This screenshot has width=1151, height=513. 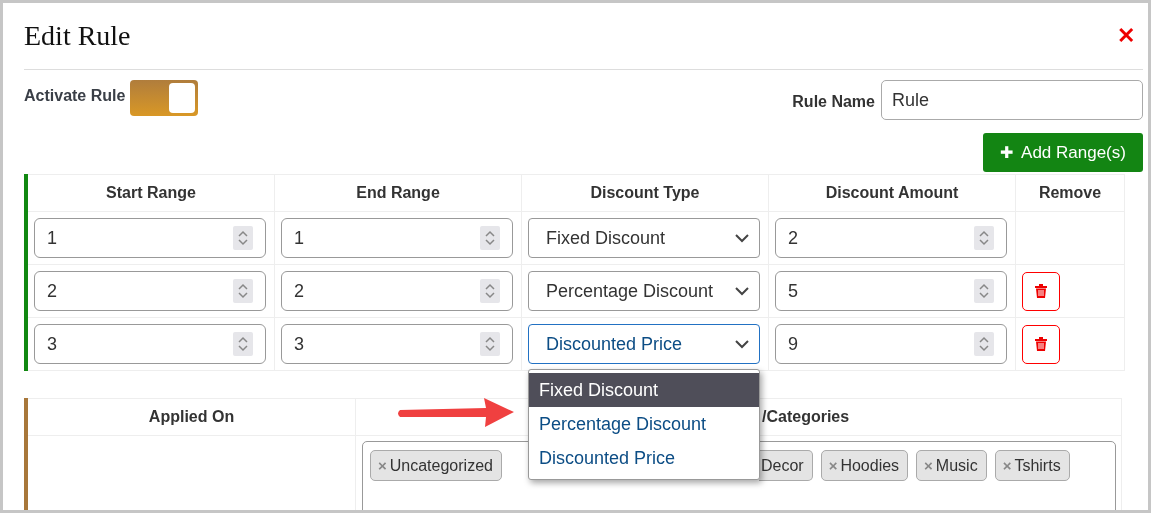 What do you see at coordinates (398, 193) in the screenshot?
I see `column-header: End Range` at bounding box center [398, 193].